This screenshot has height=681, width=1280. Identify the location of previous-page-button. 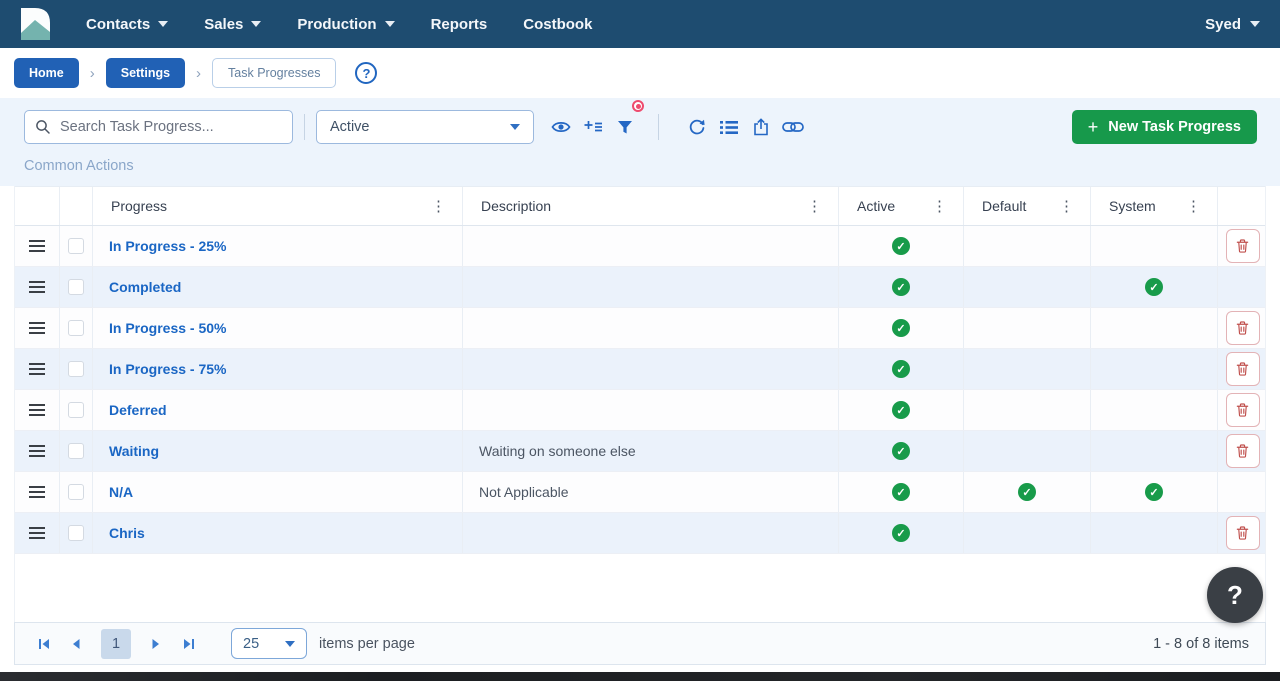
(76, 644).